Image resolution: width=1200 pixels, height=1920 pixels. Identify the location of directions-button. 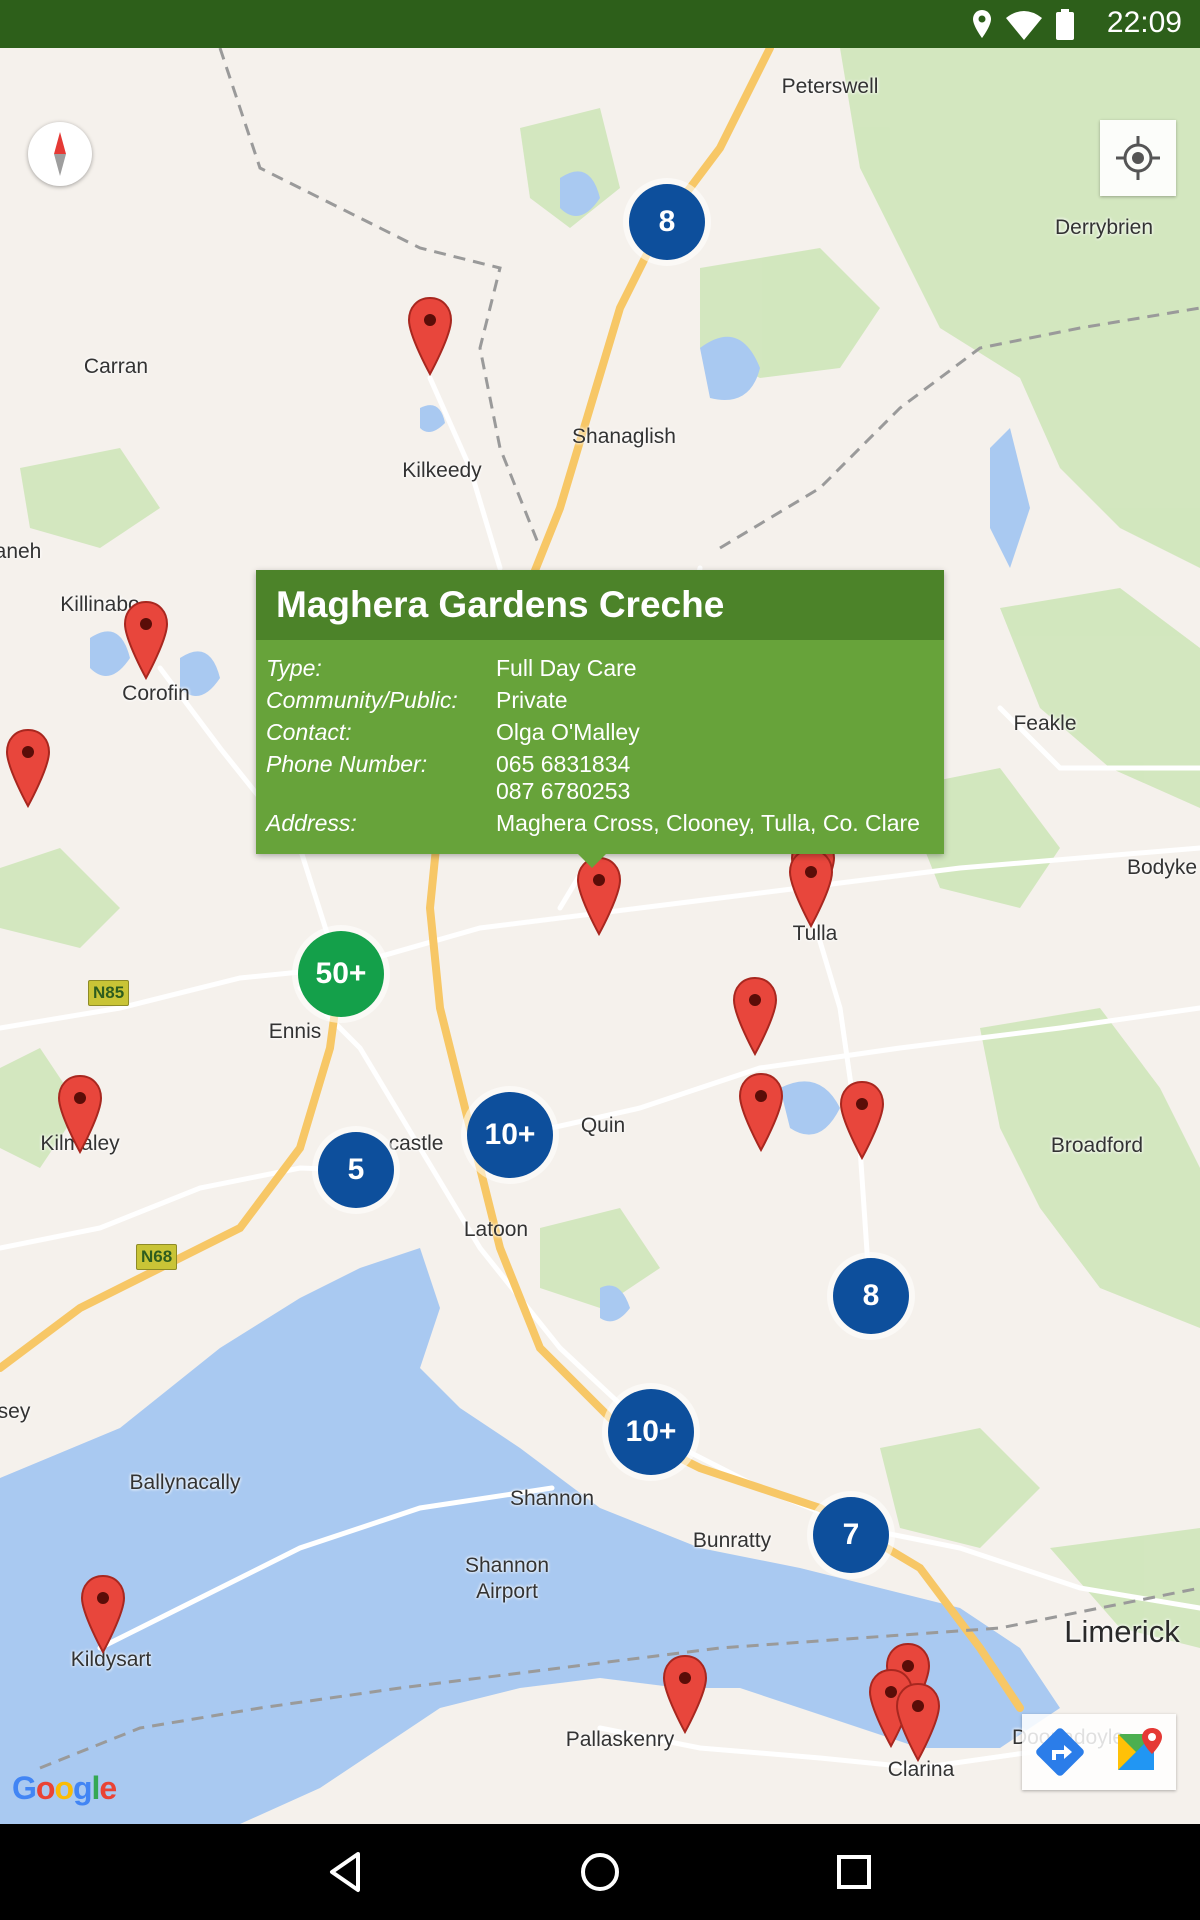
(1060, 1752).